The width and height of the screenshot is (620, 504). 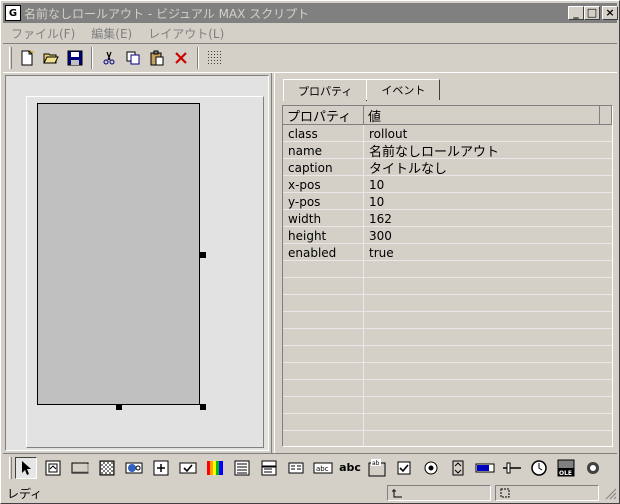 I want to click on listbox-icon, so click(x=296, y=468).